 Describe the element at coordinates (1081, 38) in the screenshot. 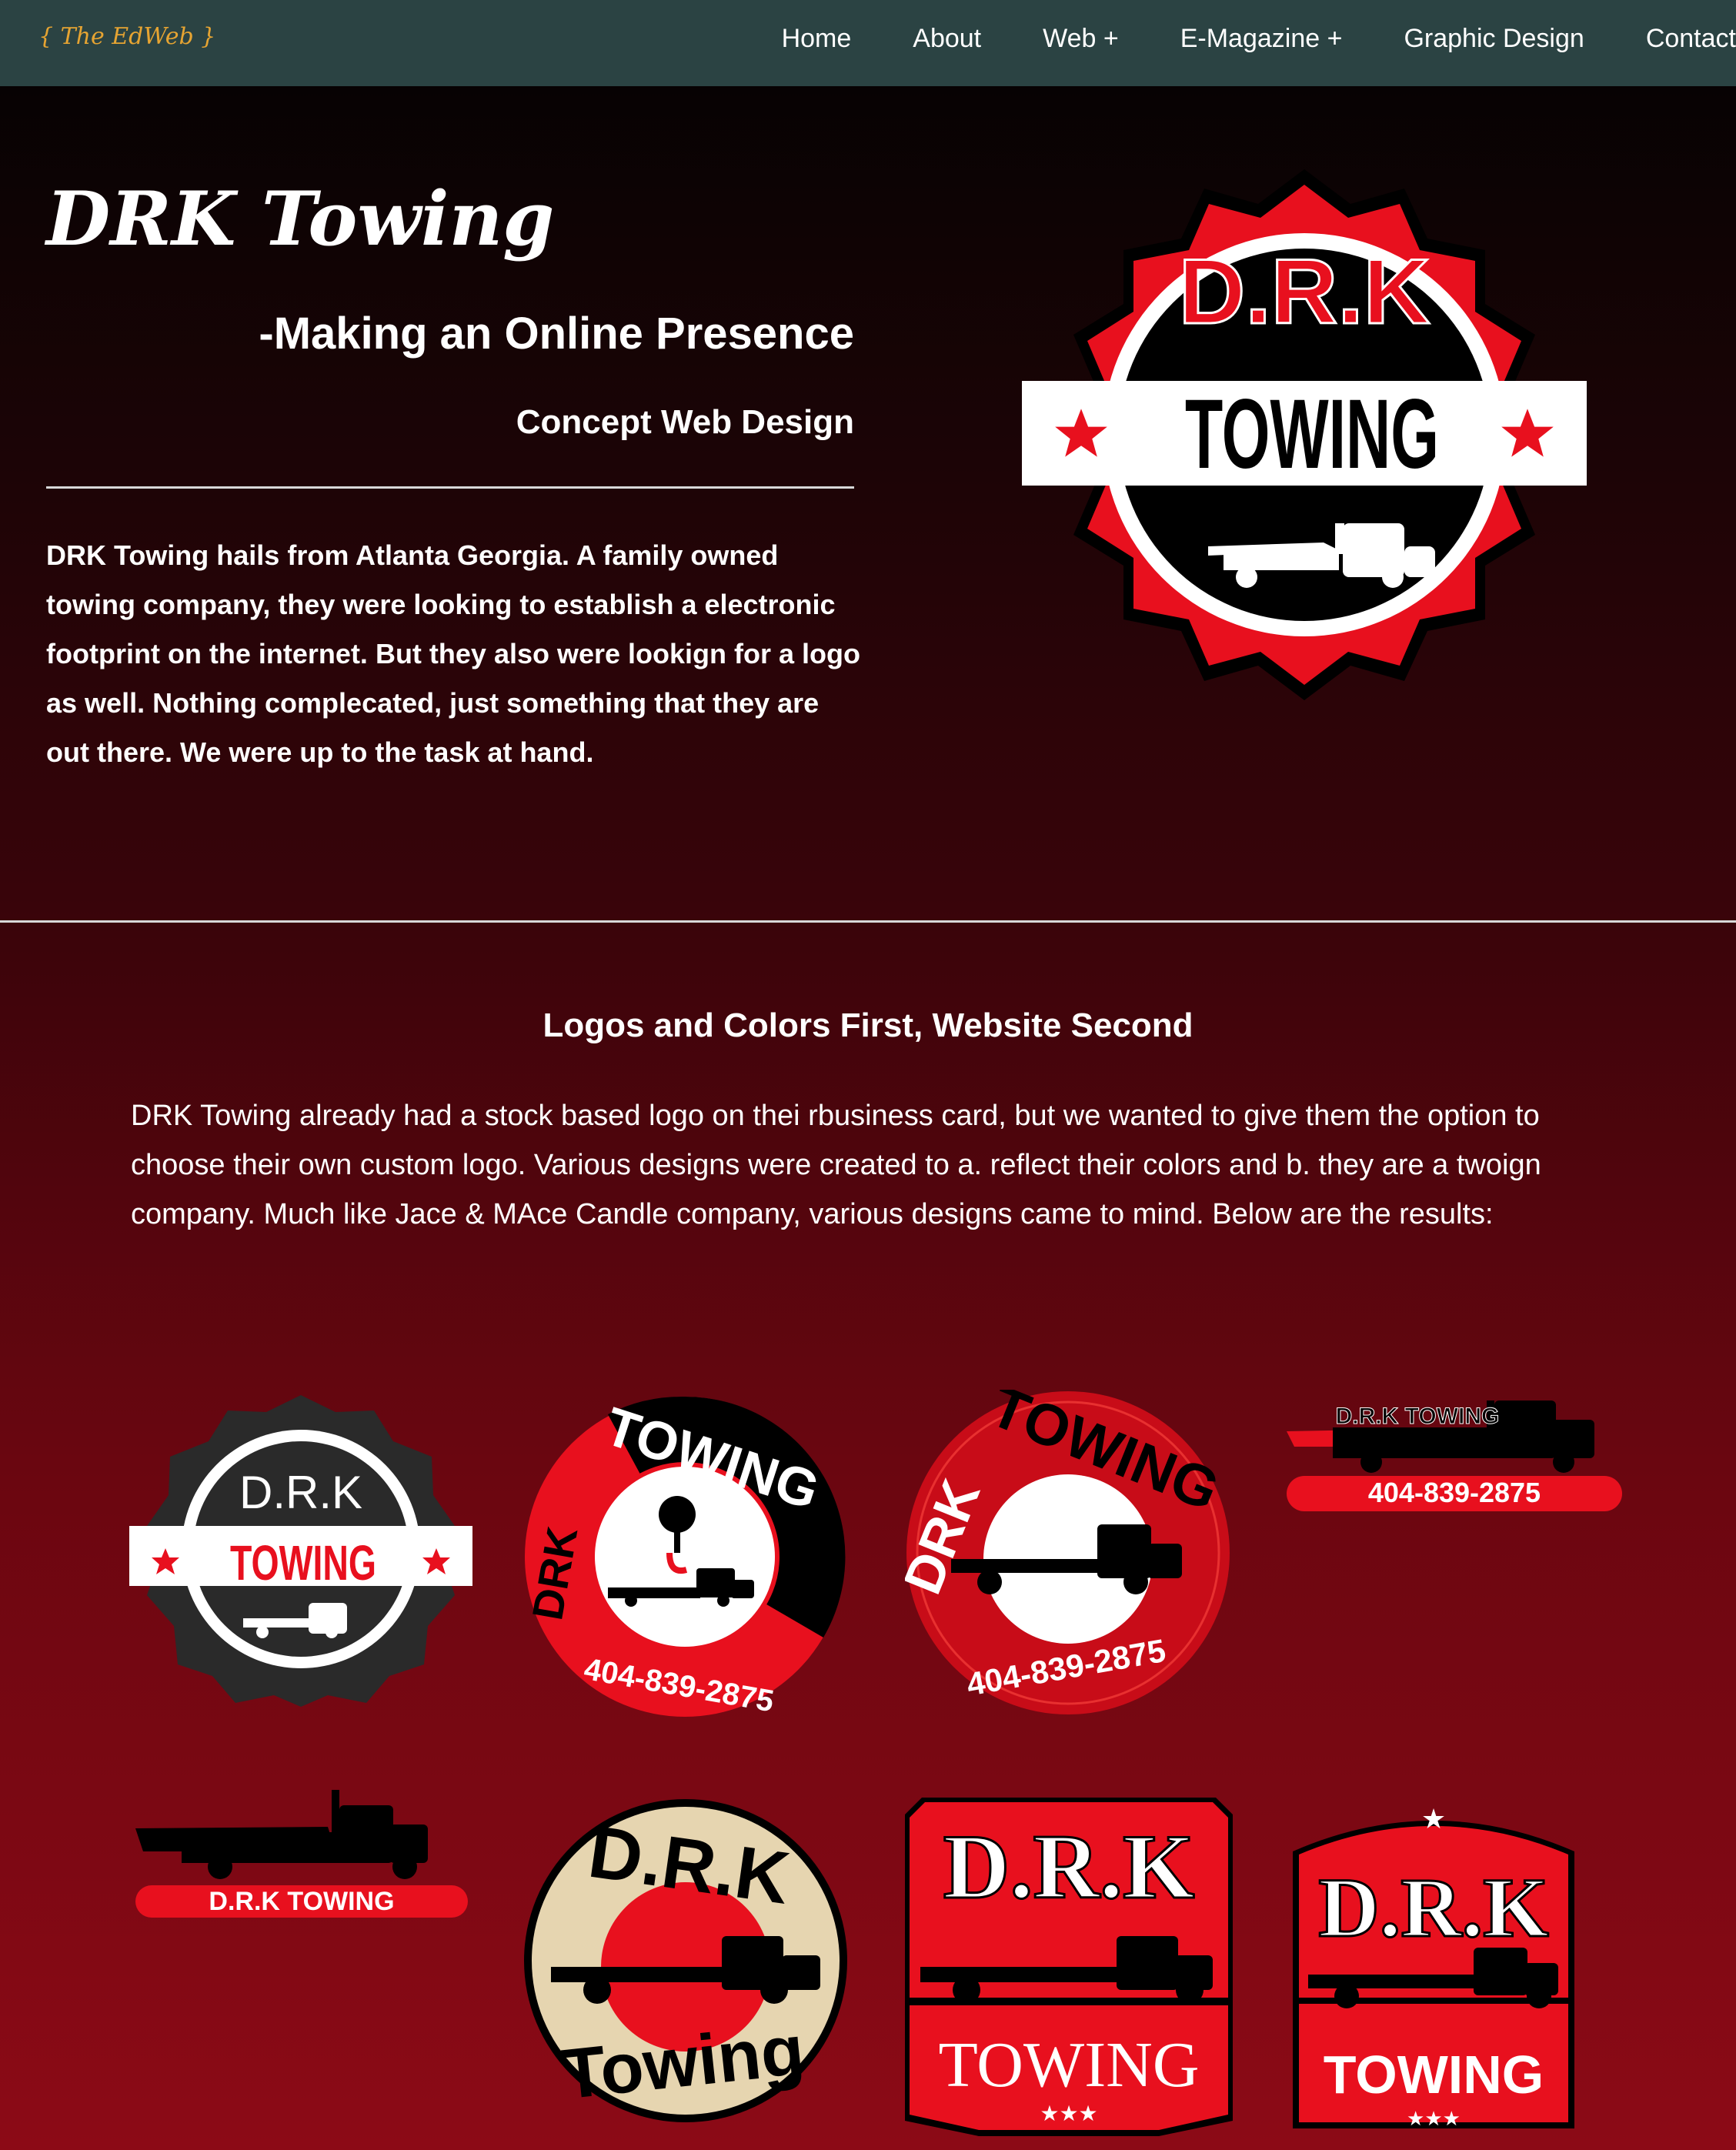

I see `nav-web: Web +` at that location.